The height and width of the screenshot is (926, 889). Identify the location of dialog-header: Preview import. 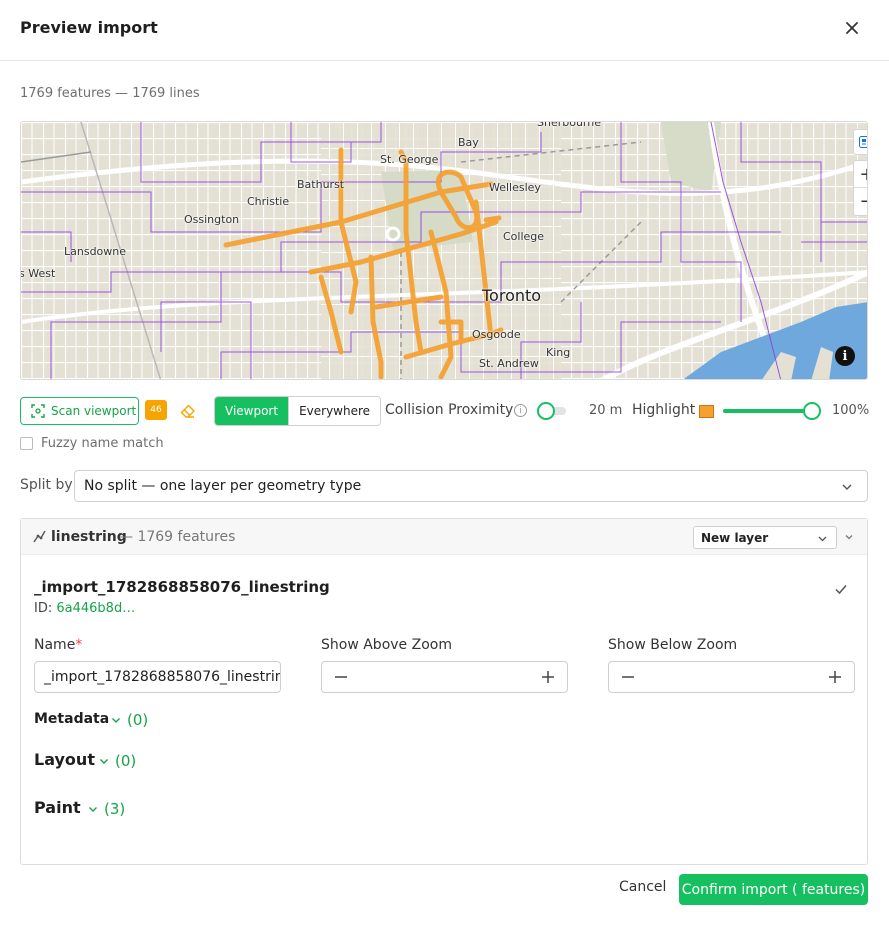
(444, 30).